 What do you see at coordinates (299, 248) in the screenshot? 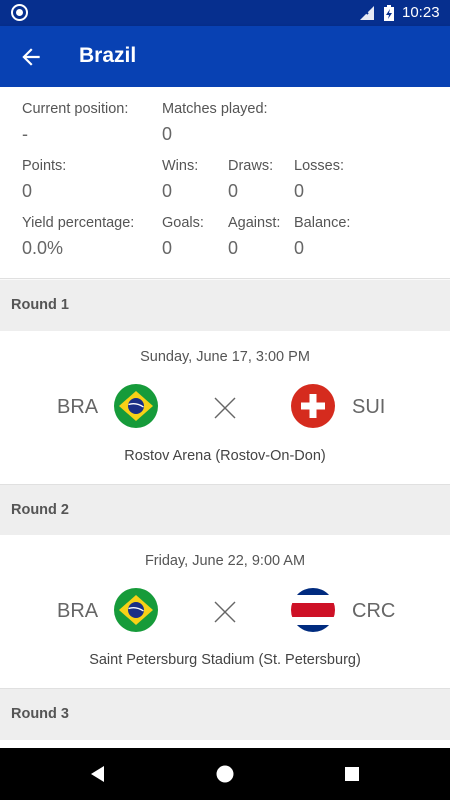
I see `balance-value: 0` at bounding box center [299, 248].